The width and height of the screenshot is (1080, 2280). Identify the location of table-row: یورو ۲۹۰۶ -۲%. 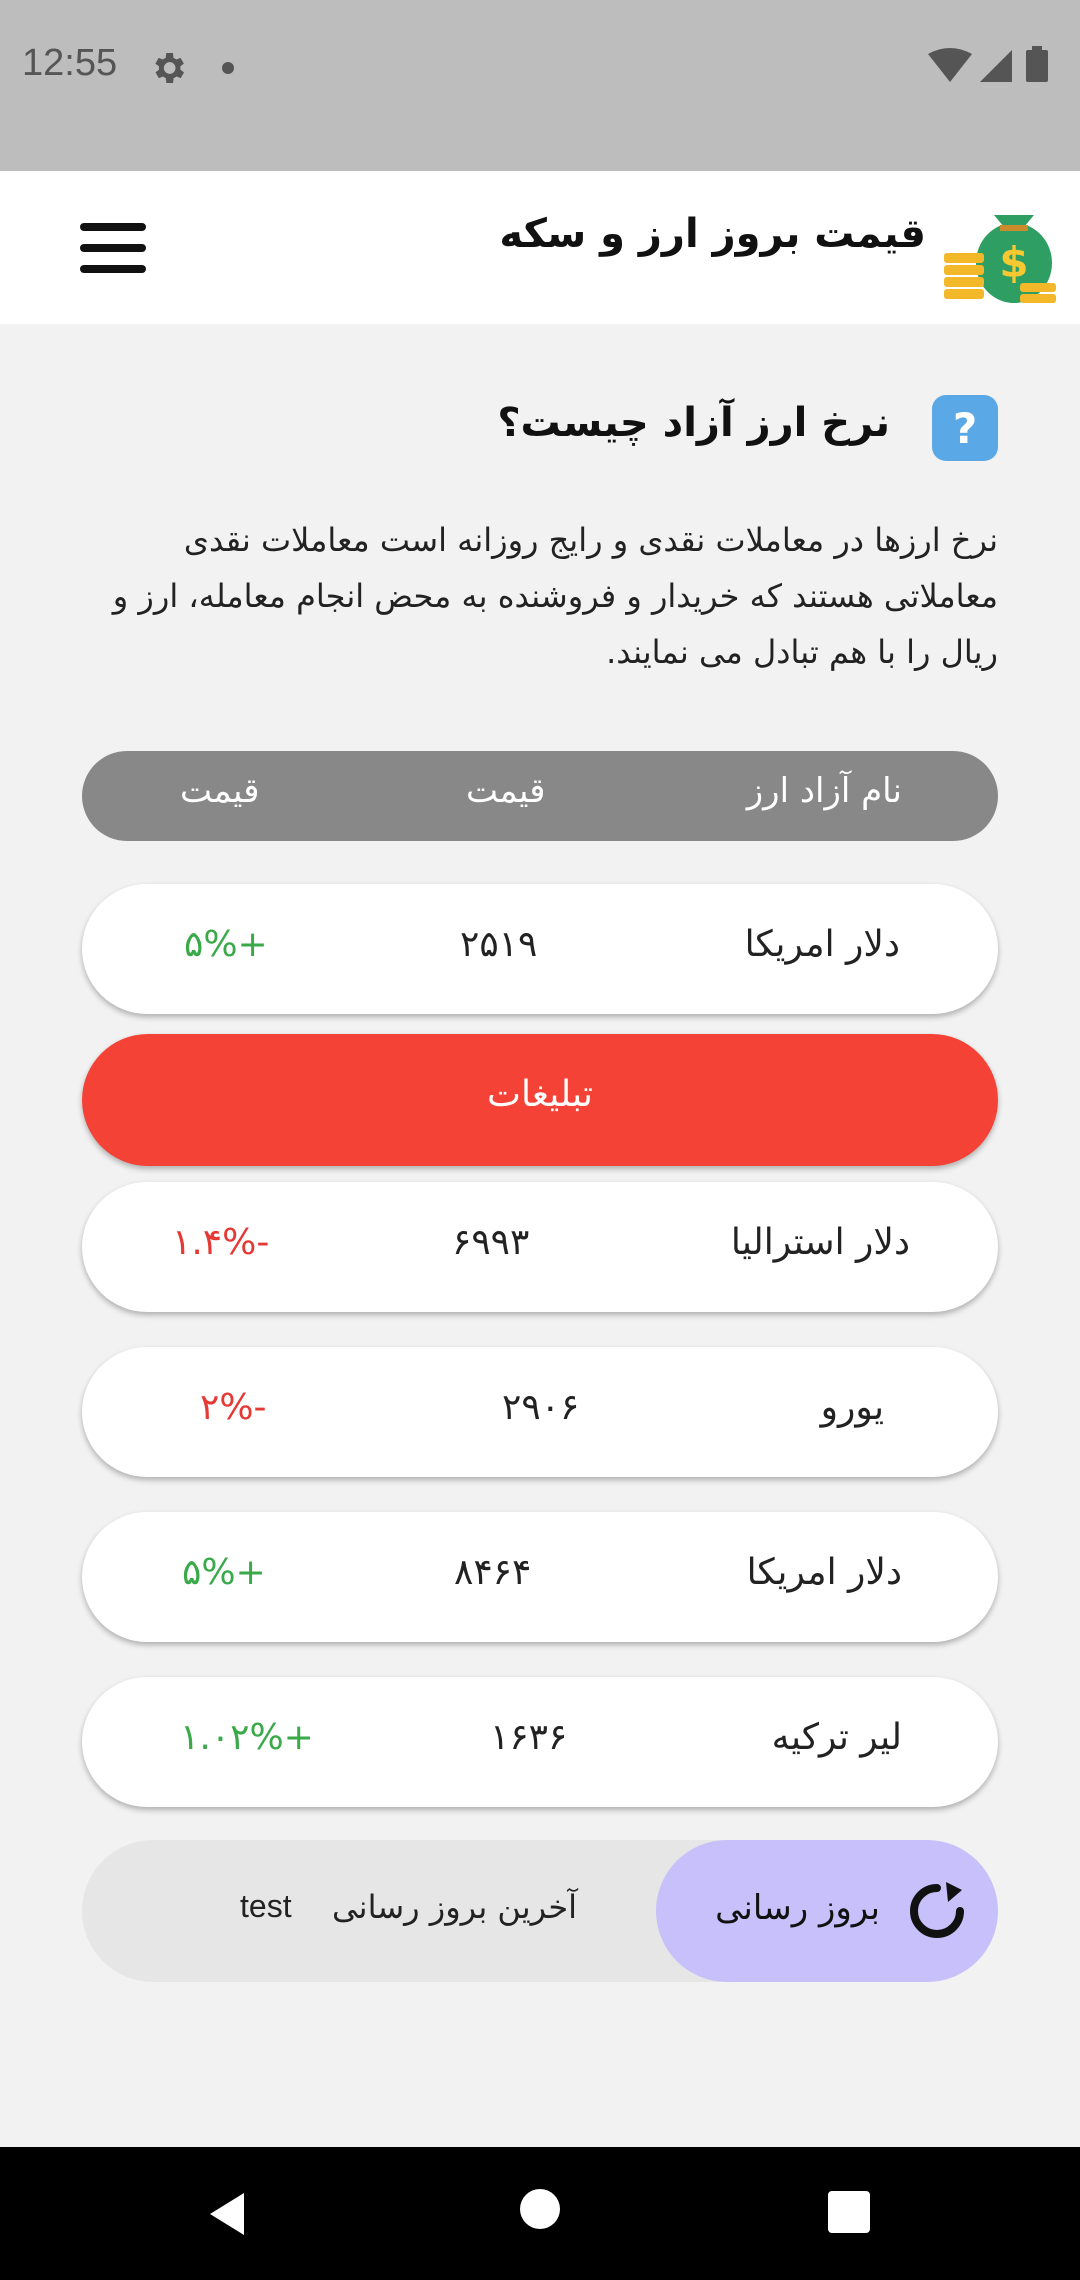
(540, 1412).